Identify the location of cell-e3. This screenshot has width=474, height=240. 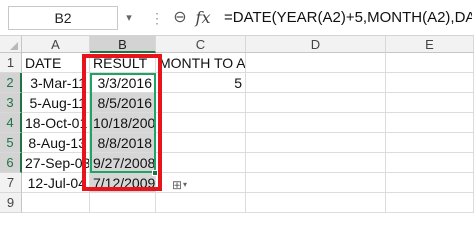
(430, 103).